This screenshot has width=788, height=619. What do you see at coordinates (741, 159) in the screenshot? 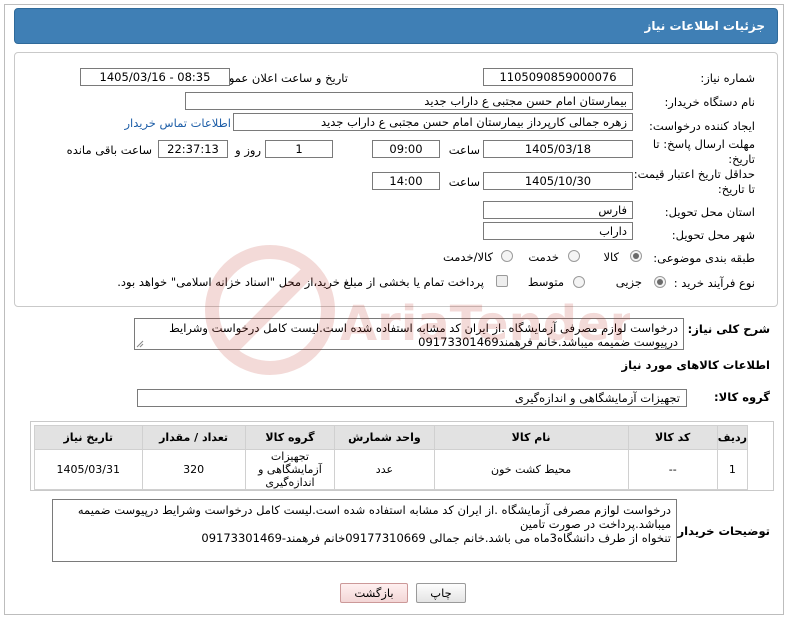
I see `deadline-label-2: تاریخ:` at bounding box center [741, 159].